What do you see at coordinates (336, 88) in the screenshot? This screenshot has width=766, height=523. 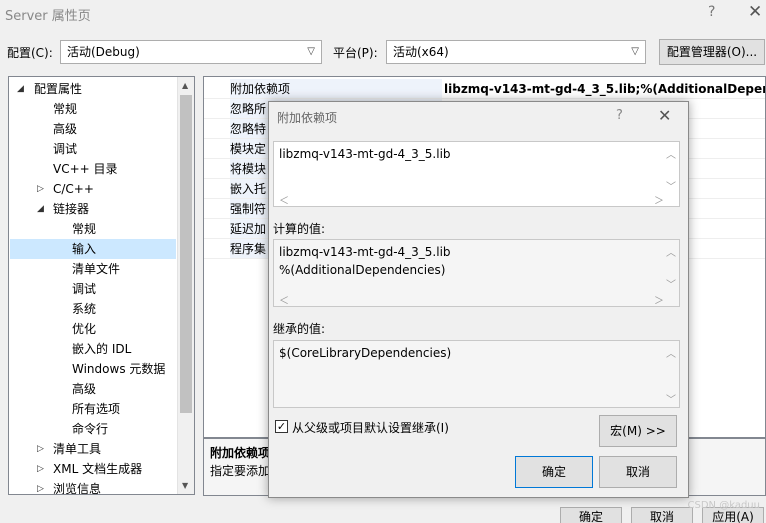 I see `grid-row-name: 附加依赖项` at bounding box center [336, 88].